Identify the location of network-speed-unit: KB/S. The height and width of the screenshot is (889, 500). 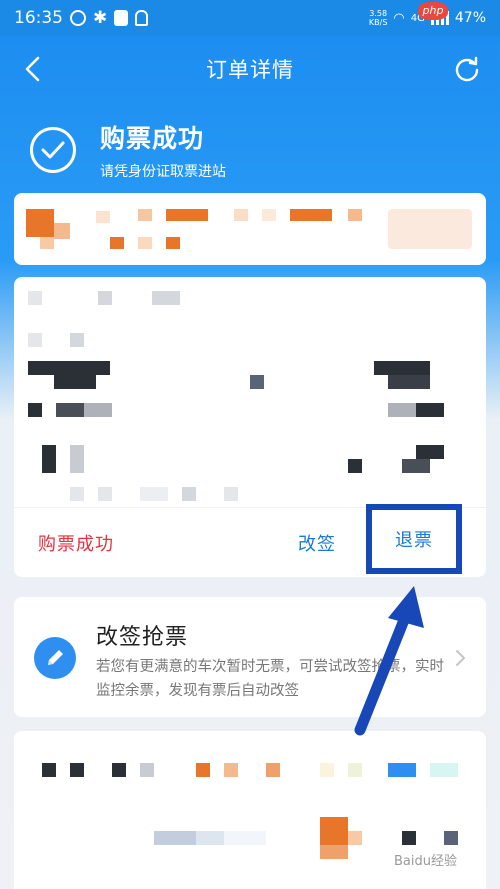
(378, 22).